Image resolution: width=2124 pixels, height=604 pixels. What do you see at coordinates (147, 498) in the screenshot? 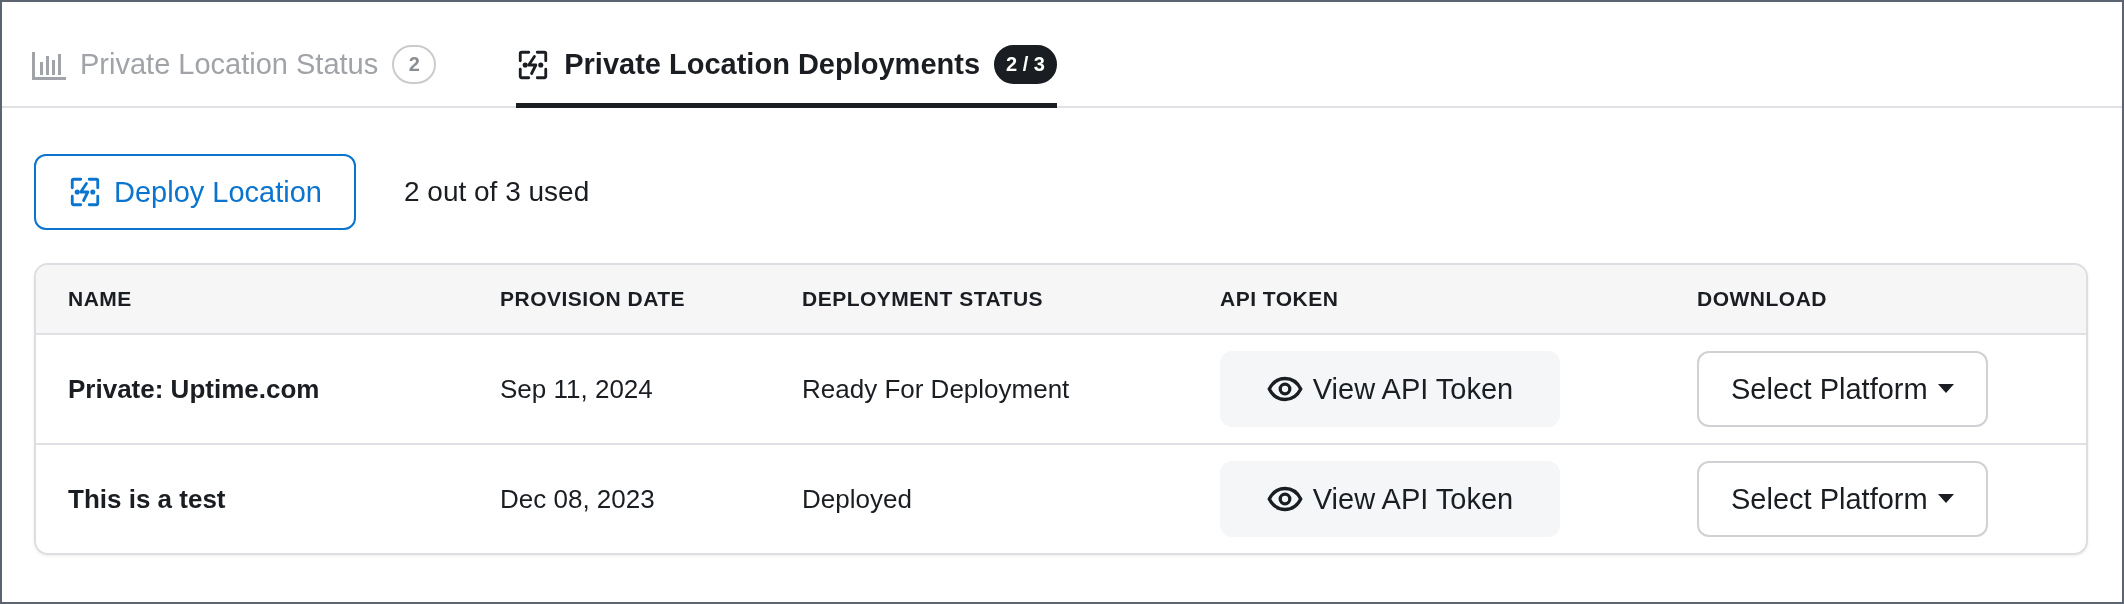
I see `location-name: This is a test` at bounding box center [147, 498].